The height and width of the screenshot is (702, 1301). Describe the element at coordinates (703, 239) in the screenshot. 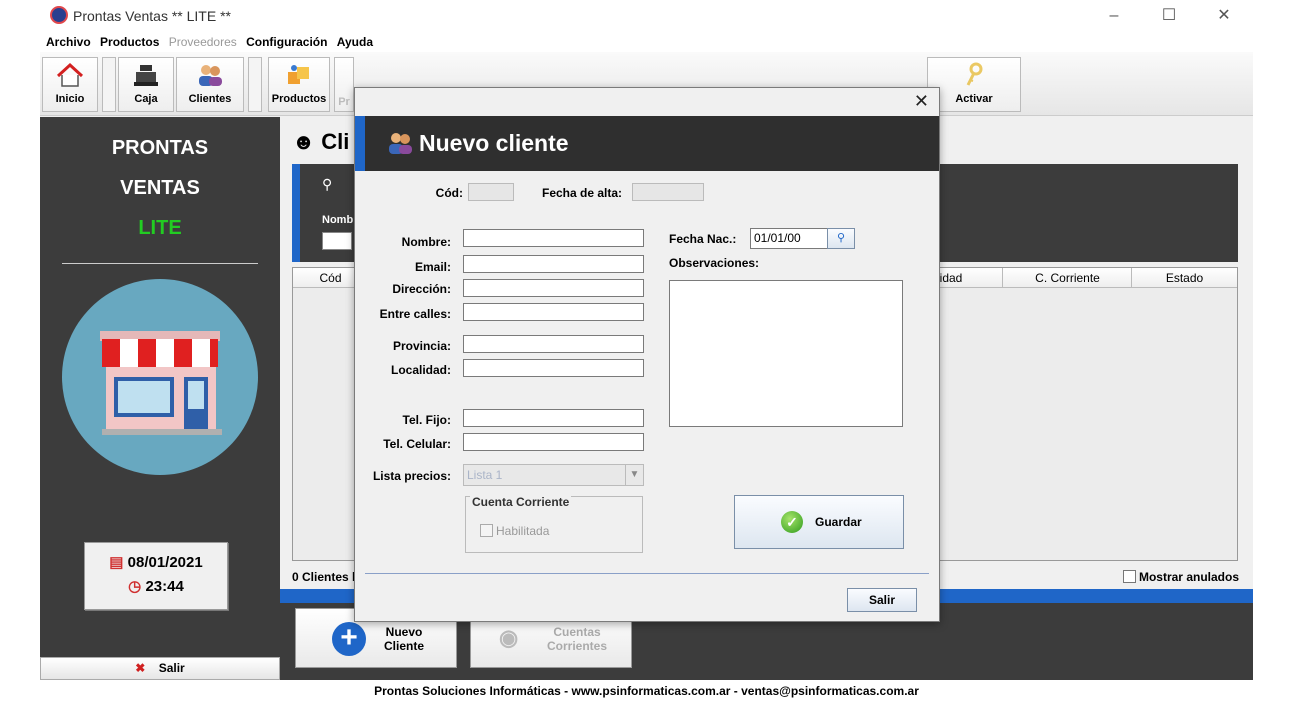

I see `fecha-nac-label: Fecha Nac.:` at that location.